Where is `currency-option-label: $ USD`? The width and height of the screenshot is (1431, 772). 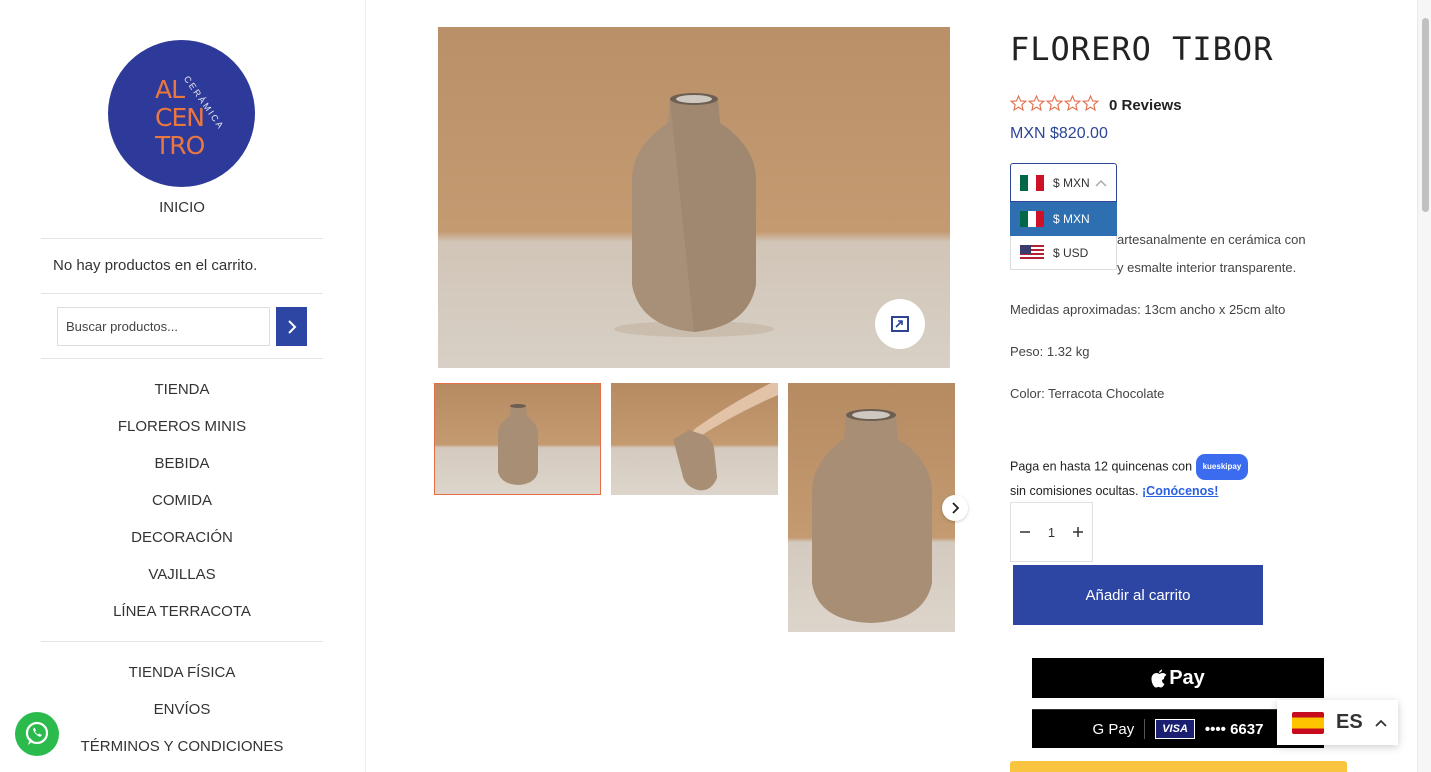
currency-option-label: $ USD is located at coordinates (1071, 252).